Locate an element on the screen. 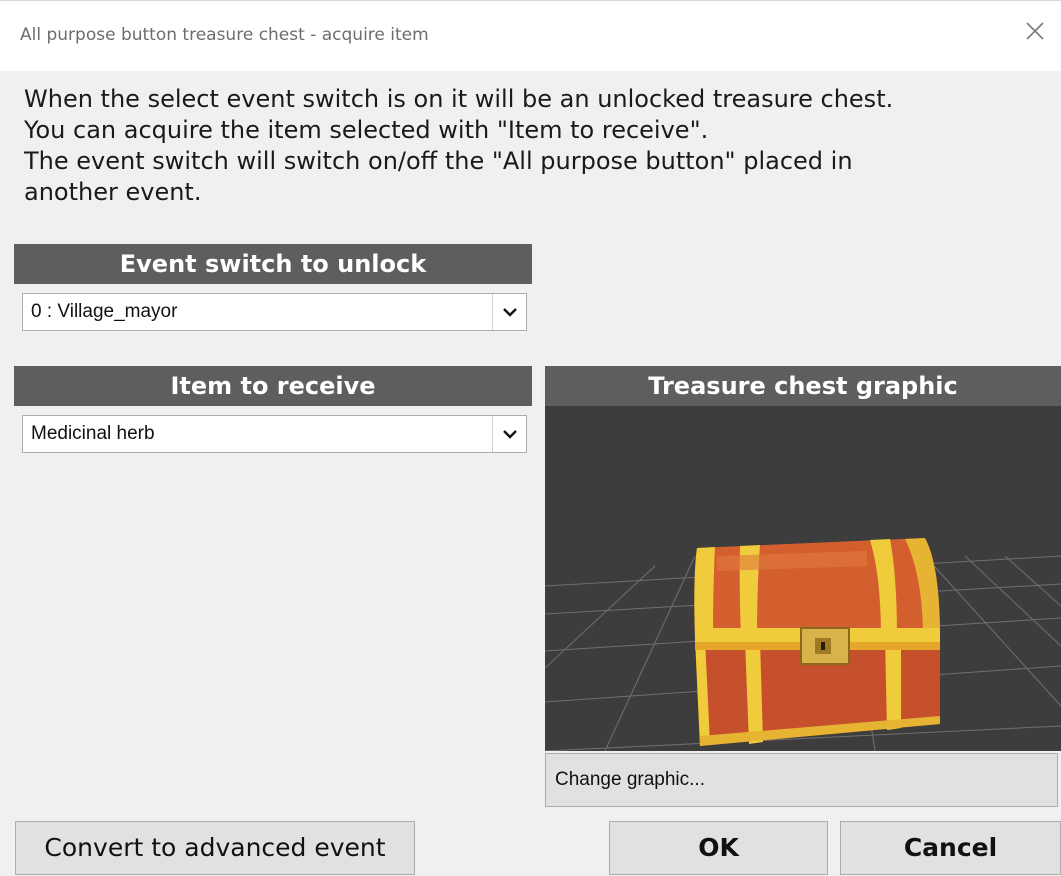  item-header: Item to receive is located at coordinates (273, 386).